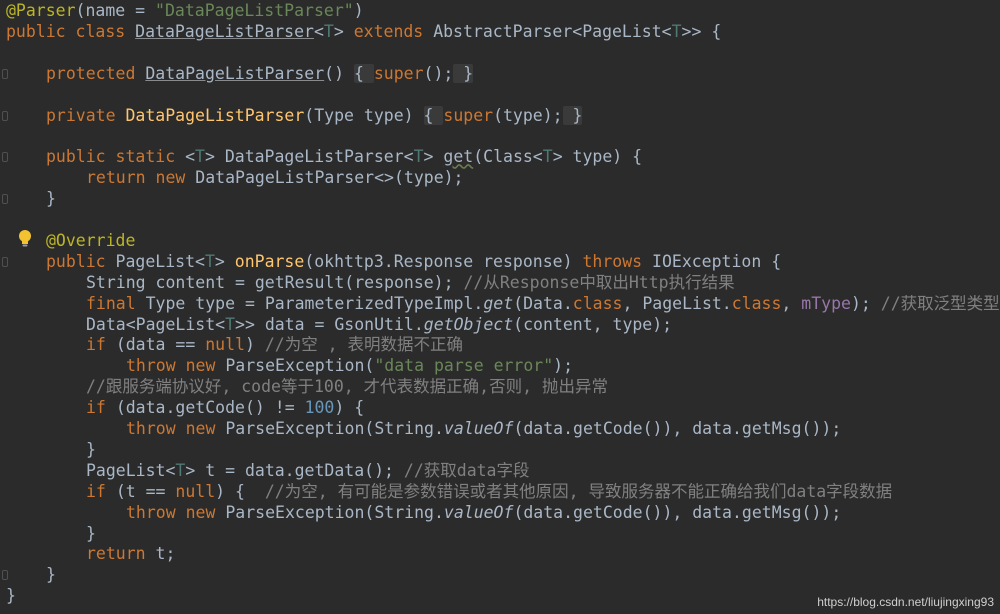 Image resolution: width=1000 pixels, height=614 pixels. Describe the element at coordinates (145, 491) in the screenshot. I see `code-token: (t ==` at that location.